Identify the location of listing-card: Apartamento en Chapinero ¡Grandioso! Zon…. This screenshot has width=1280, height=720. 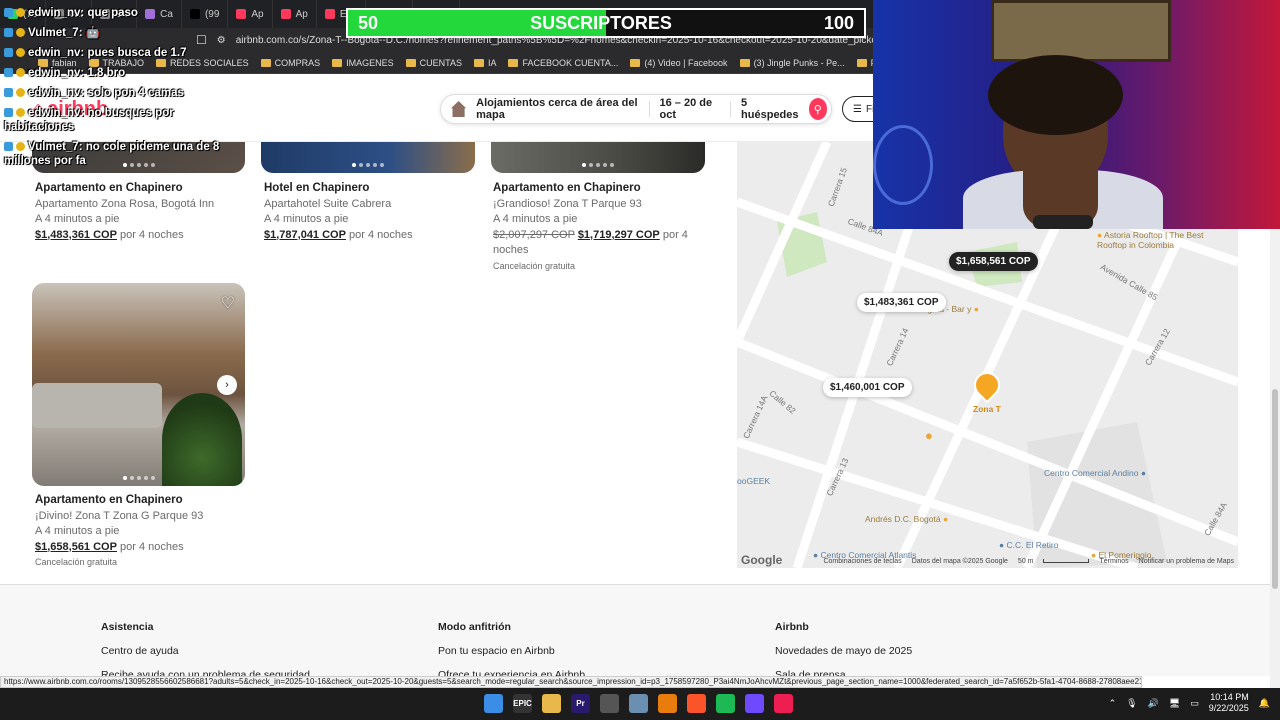
(608, 227).